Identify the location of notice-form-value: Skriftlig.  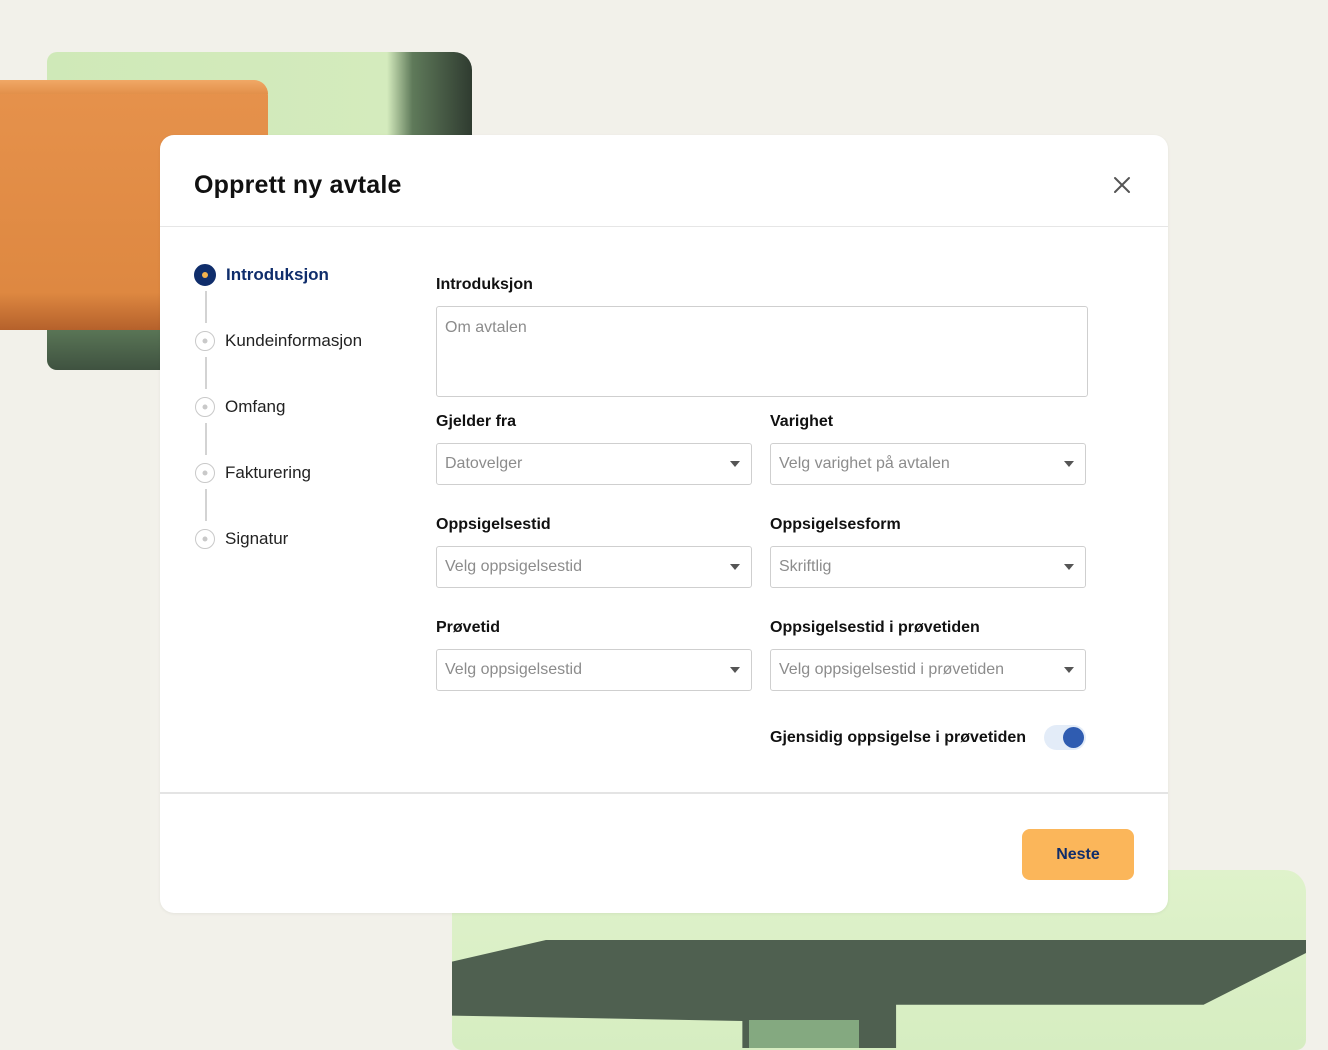
(805, 566).